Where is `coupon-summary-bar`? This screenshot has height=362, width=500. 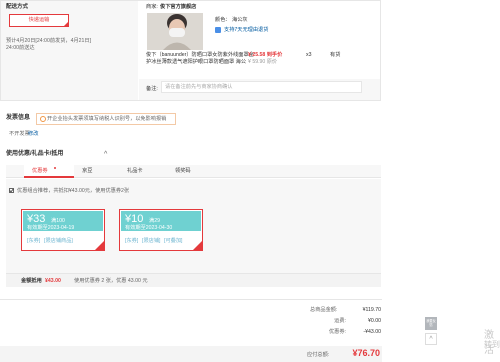 coupon-summary-bar is located at coordinates (193, 280).